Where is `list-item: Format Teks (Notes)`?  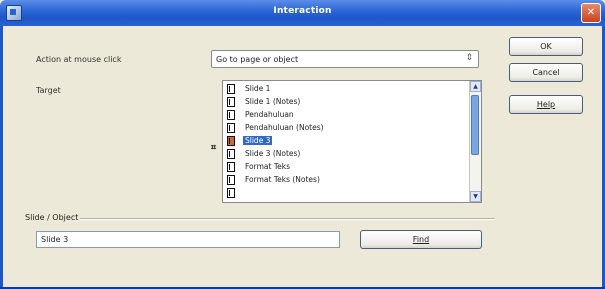 list-item: Format Teks (Notes) is located at coordinates (345, 180).